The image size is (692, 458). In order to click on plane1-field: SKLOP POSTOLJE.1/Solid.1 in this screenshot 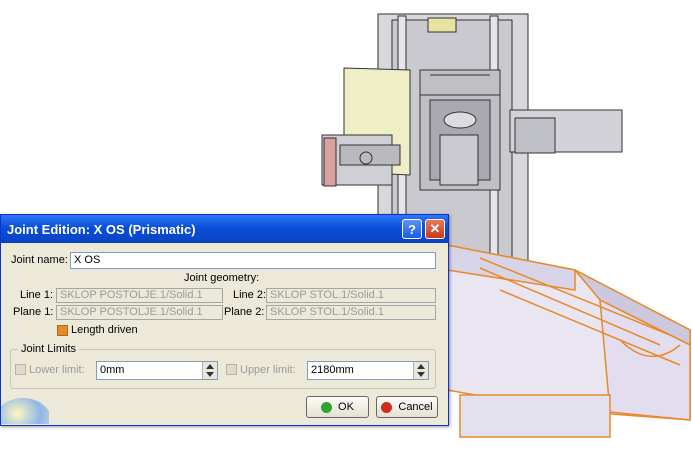, I will do `click(139, 312)`.